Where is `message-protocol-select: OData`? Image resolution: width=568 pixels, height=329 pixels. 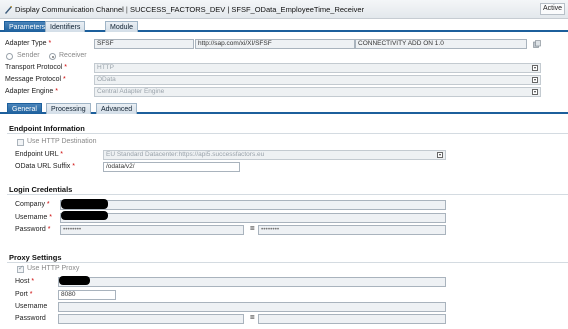
message-protocol-select: OData is located at coordinates (317, 80).